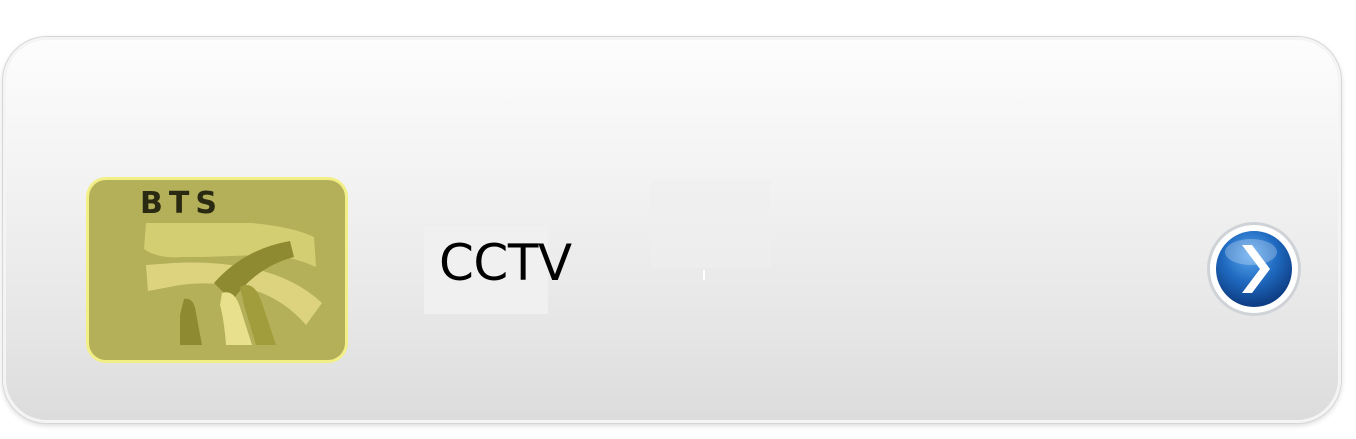  I want to click on bts-logo-text: BTS, so click(181, 203).